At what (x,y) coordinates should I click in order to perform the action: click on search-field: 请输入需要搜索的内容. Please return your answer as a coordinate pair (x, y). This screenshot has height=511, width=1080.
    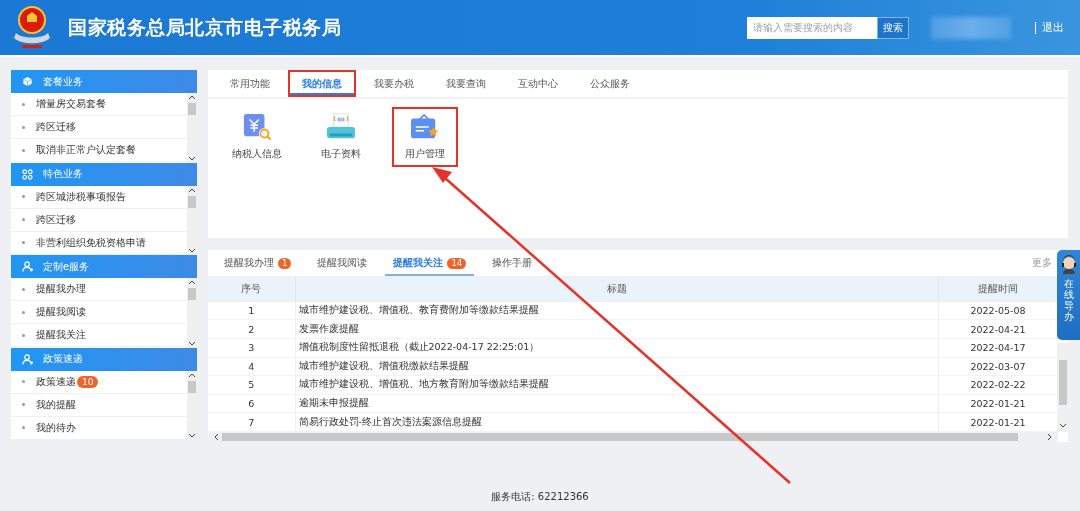
    Looking at the image, I should click on (812, 27).